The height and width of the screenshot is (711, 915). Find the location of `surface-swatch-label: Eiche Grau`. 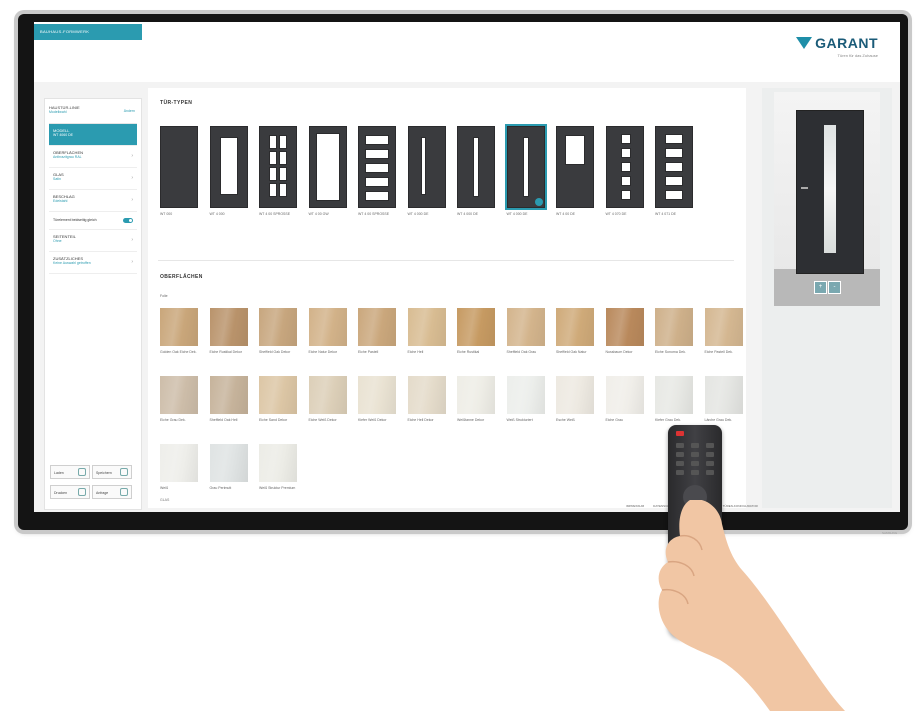

surface-swatch-label: Eiche Grau is located at coordinates (614, 420).